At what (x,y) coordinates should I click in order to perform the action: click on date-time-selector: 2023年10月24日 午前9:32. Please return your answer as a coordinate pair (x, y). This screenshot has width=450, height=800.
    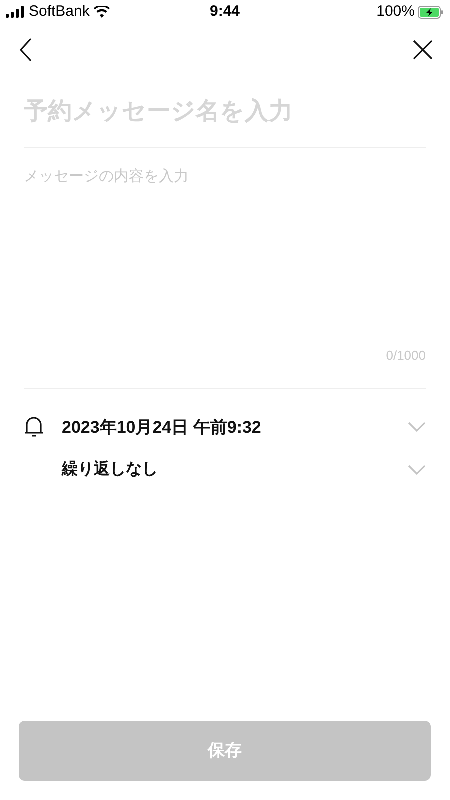
    Looking at the image, I should click on (244, 427).